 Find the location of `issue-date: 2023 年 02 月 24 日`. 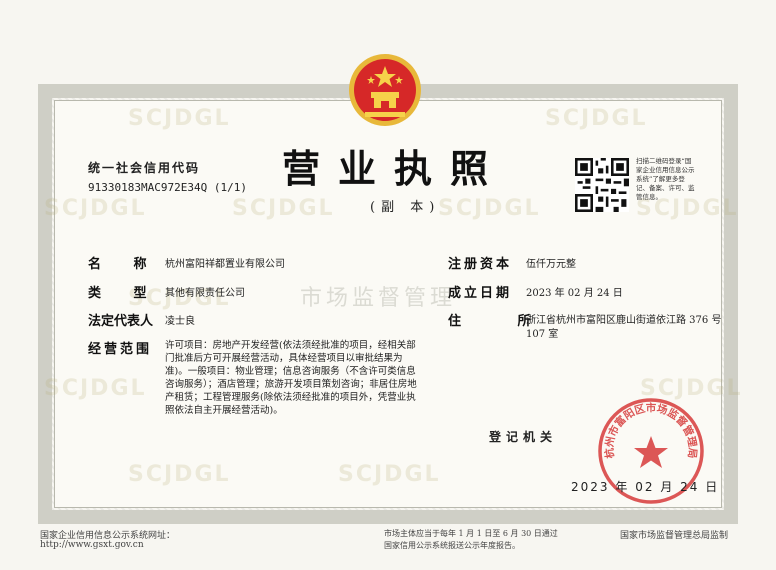

issue-date: 2023 年 02 月 24 日 is located at coordinates (645, 486).